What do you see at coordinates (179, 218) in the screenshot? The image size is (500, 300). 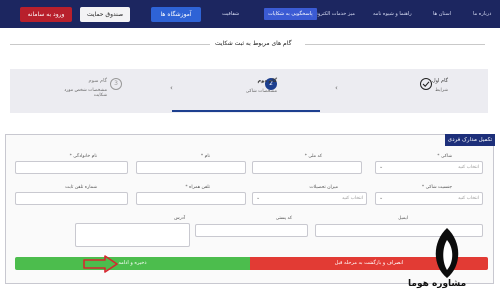 I see `address-label: آدرس` at bounding box center [179, 218].